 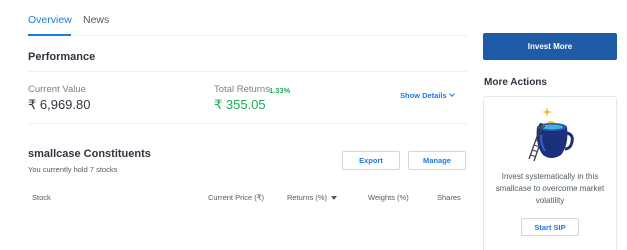 I want to click on more-actions-title: More Actions, so click(x=515, y=82).